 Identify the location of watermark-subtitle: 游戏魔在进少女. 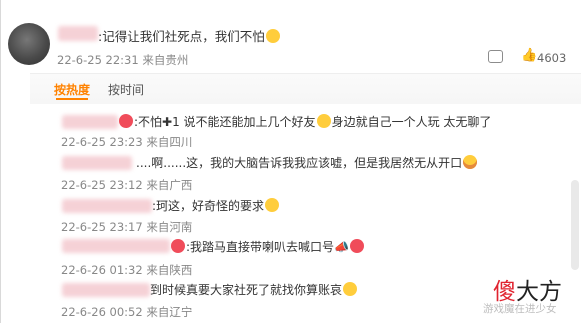
(520, 309).